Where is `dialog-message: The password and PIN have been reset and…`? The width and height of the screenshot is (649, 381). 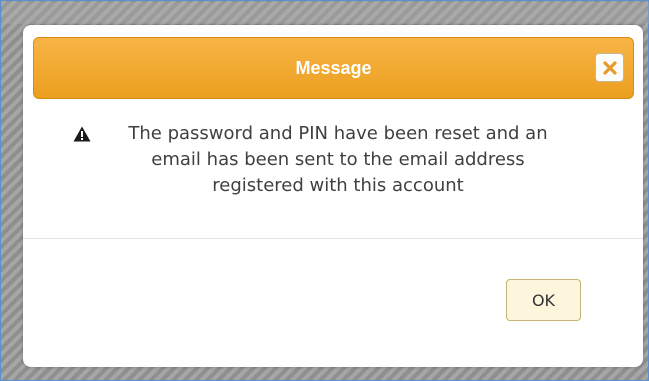 dialog-message: The password and PIN have been reset and… is located at coordinates (338, 159).